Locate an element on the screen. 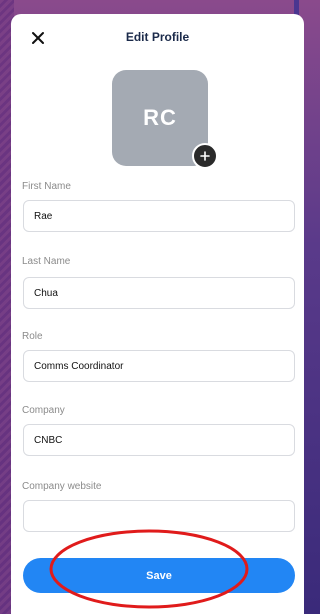  add-photo-button is located at coordinates (205, 156).